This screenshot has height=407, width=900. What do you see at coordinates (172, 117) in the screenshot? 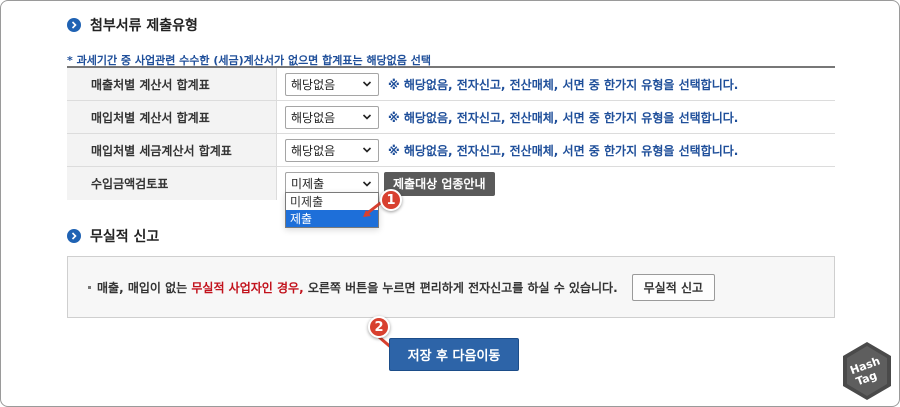
I see `row-label: 매입처별 계산서 합계표` at bounding box center [172, 117].